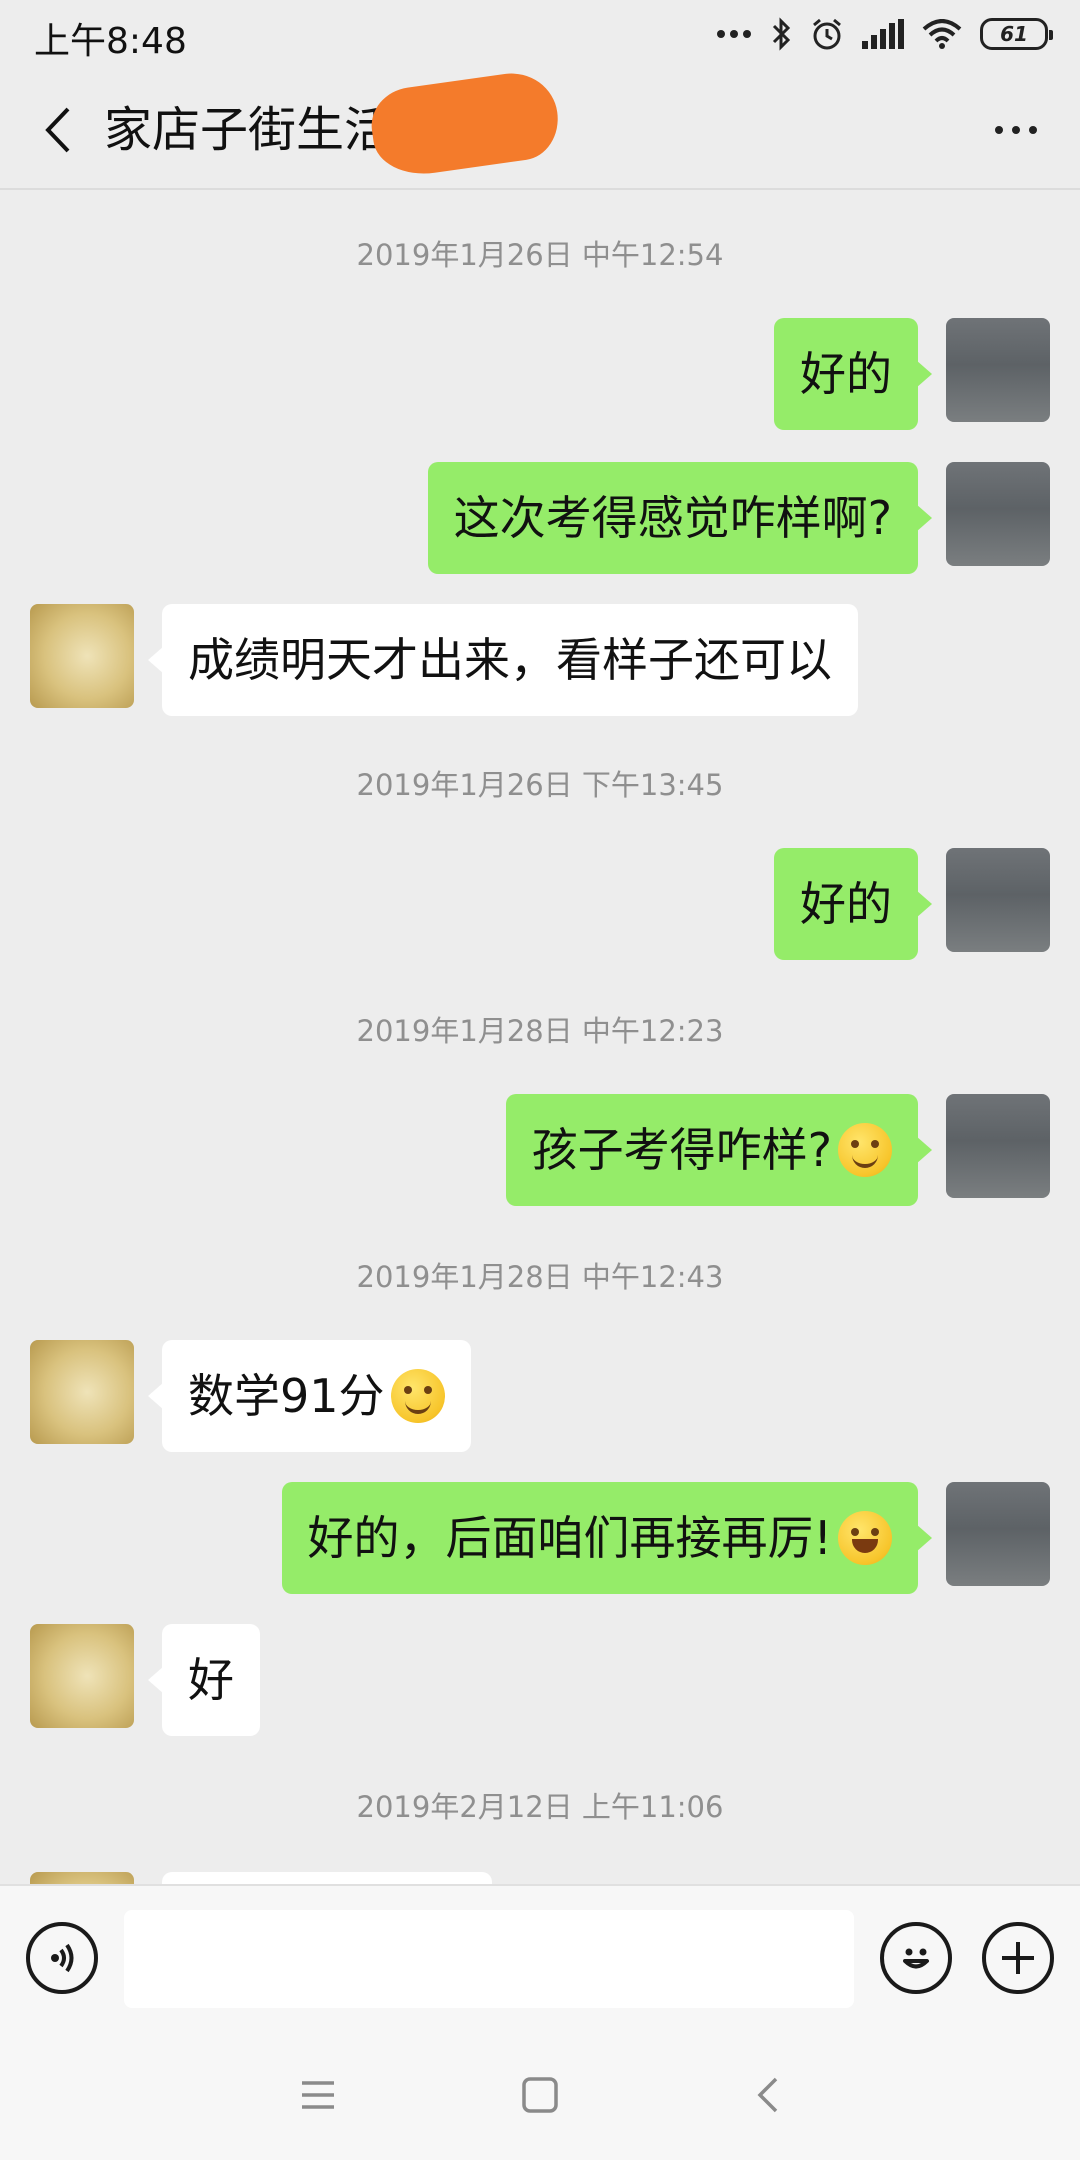 This screenshot has height=2160, width=1080. I want to click on message-bubble-self: 这次考得感觉咋样啊?, so click(680, 518).